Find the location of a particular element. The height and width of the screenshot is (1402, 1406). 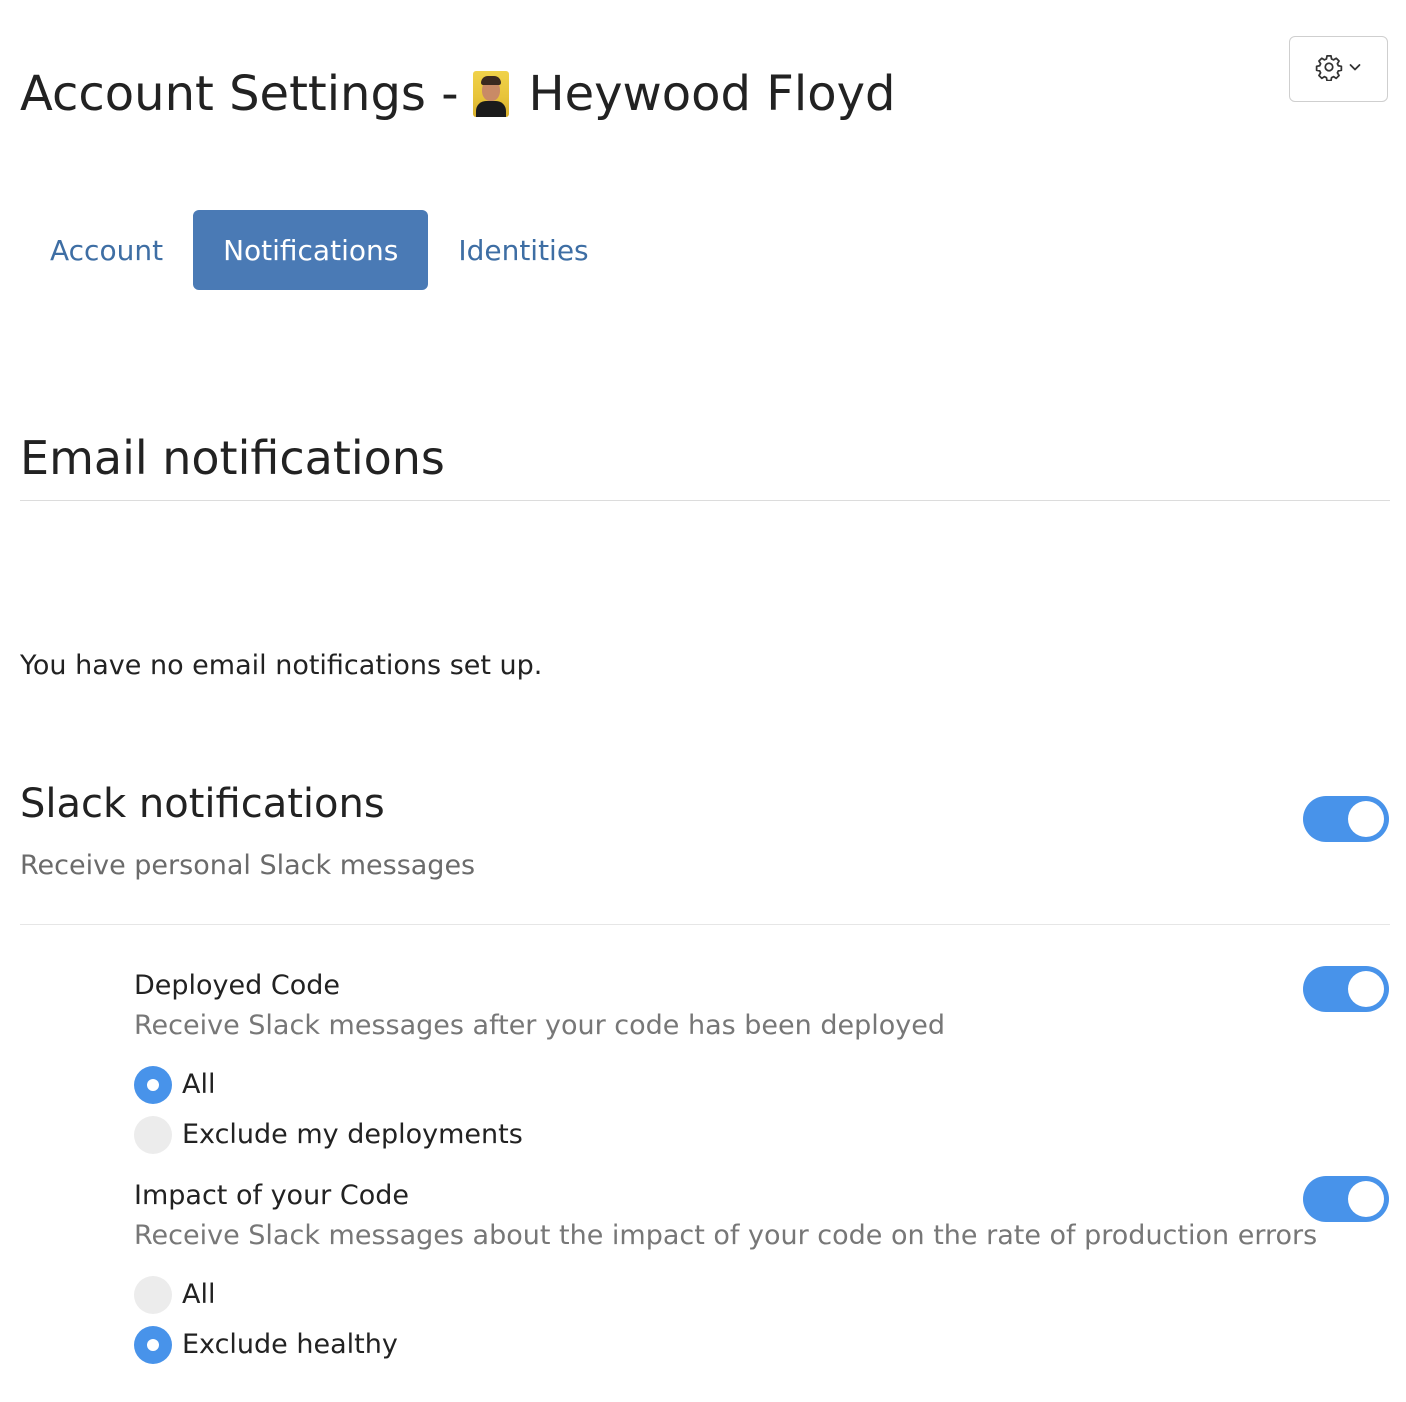

deployed-code-toggle is located at coordinates (1346, 989).